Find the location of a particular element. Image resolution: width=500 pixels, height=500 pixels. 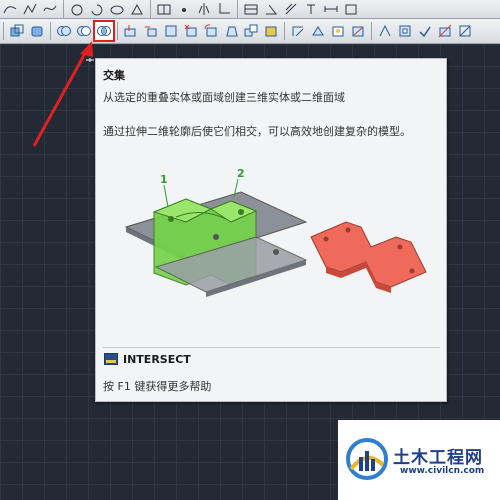

angle-tool-icon is located at coordinates (271, 9).